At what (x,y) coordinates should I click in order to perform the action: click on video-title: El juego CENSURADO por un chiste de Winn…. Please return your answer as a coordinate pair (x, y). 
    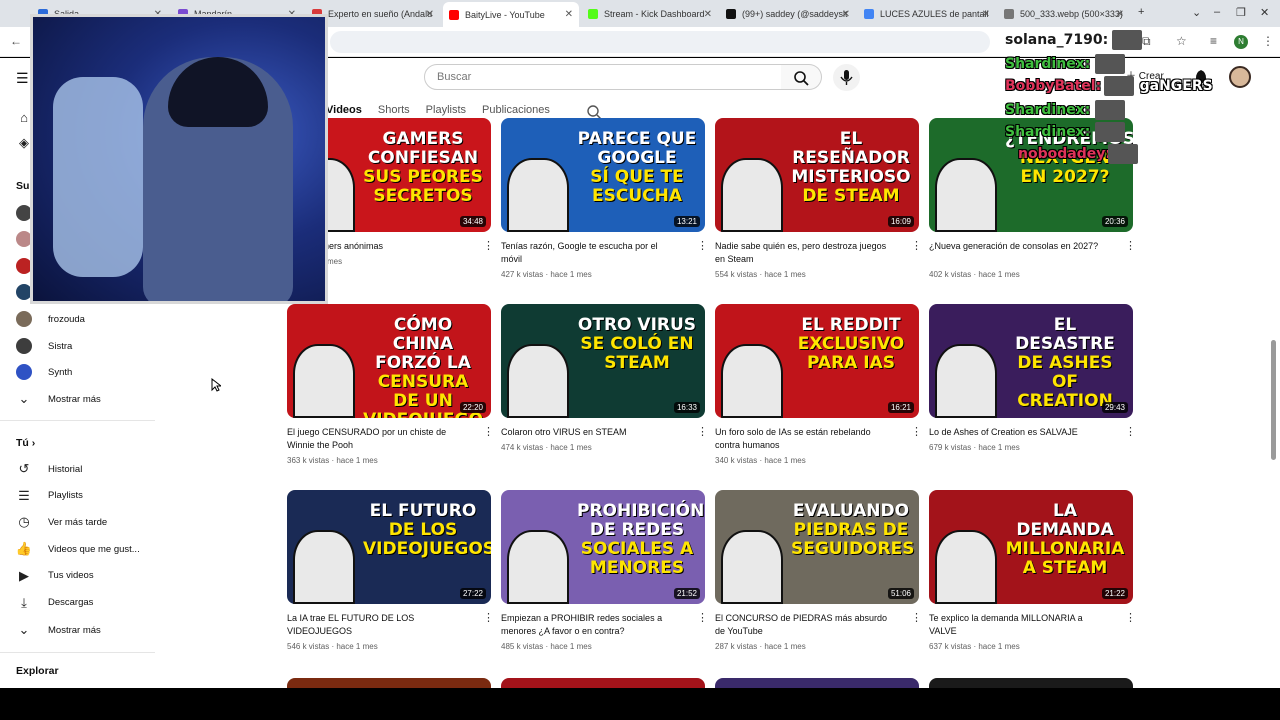
    Looking at the image, I should click on (377, 439).